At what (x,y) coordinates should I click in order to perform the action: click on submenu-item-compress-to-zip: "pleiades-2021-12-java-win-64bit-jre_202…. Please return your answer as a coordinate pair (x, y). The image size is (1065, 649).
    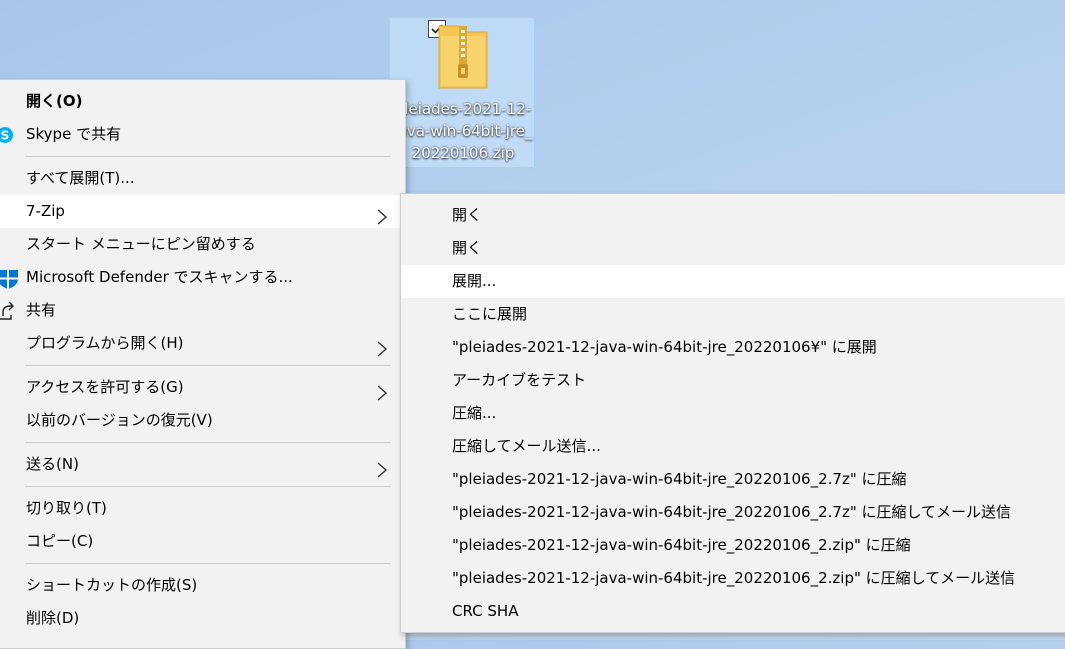
    Looking at the image, I should click on (733, 545).